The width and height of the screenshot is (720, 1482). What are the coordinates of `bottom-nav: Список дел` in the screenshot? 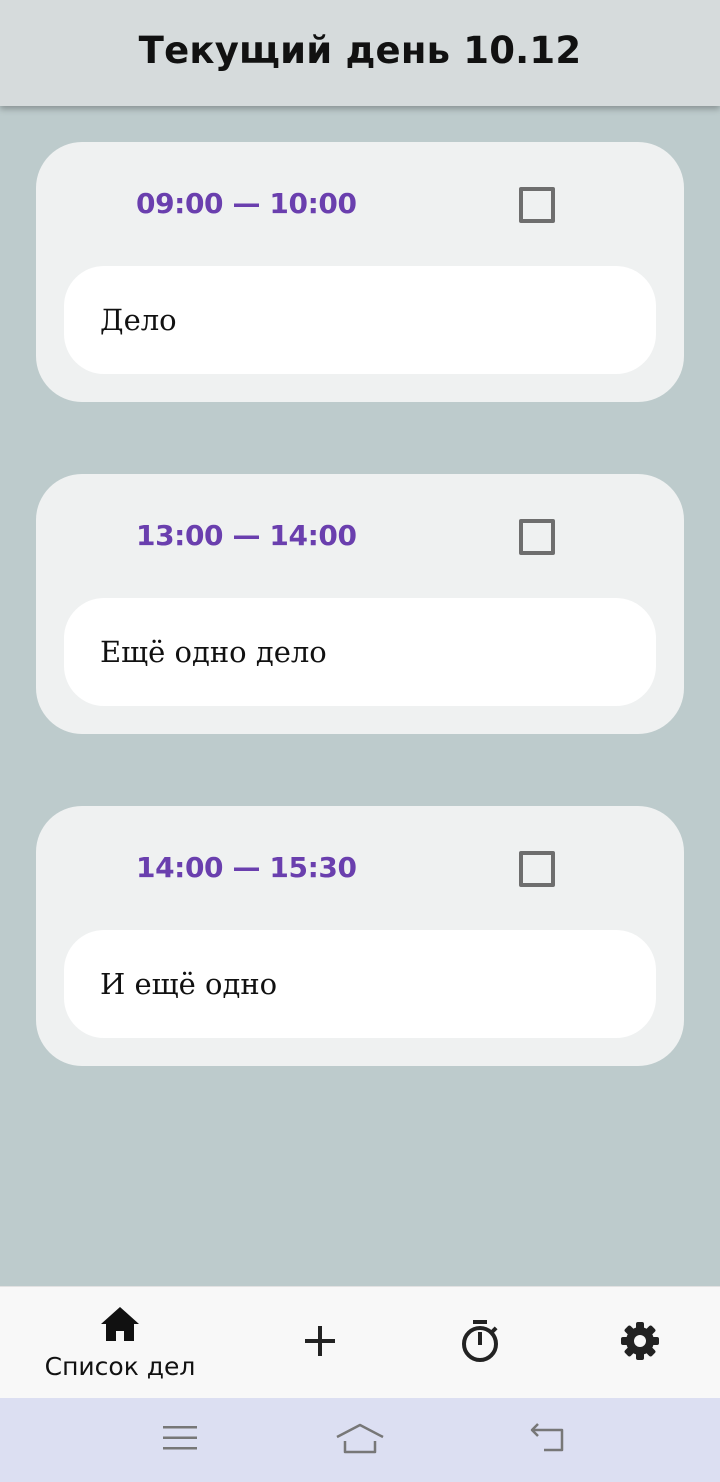 It's located at (360, 1342).